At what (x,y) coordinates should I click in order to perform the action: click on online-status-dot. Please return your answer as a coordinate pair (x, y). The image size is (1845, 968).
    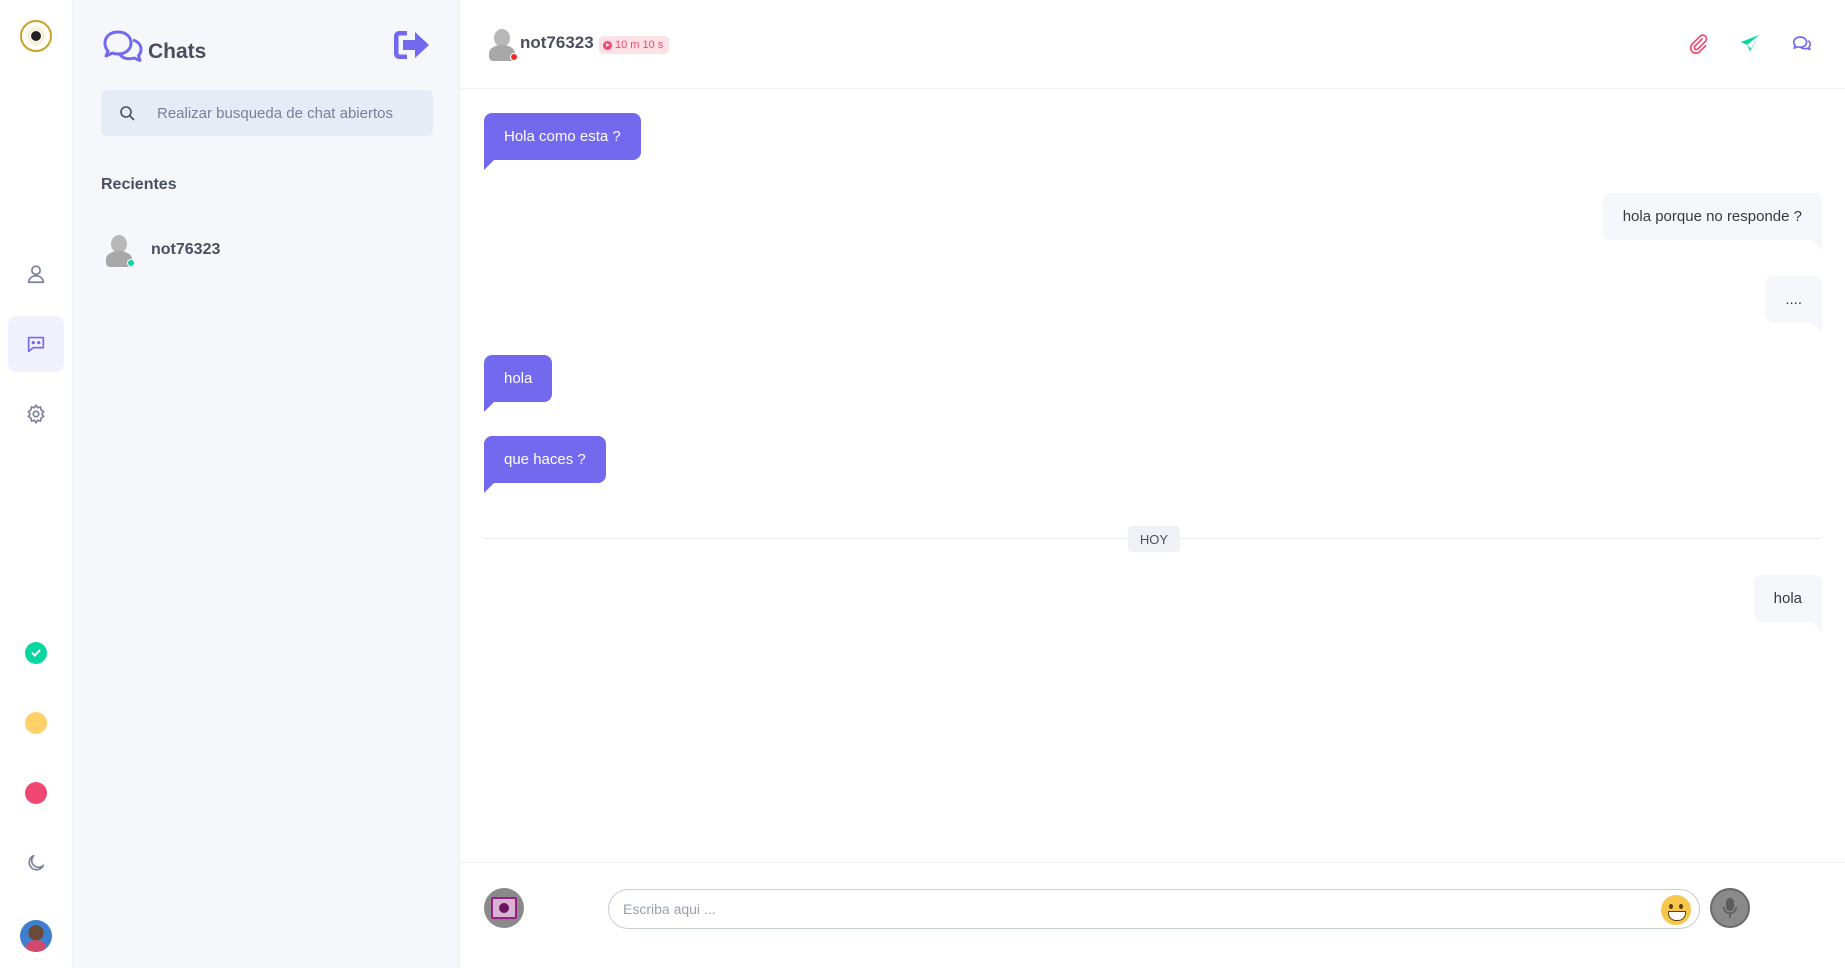
    Looking at the image, I should click on (131, 263).